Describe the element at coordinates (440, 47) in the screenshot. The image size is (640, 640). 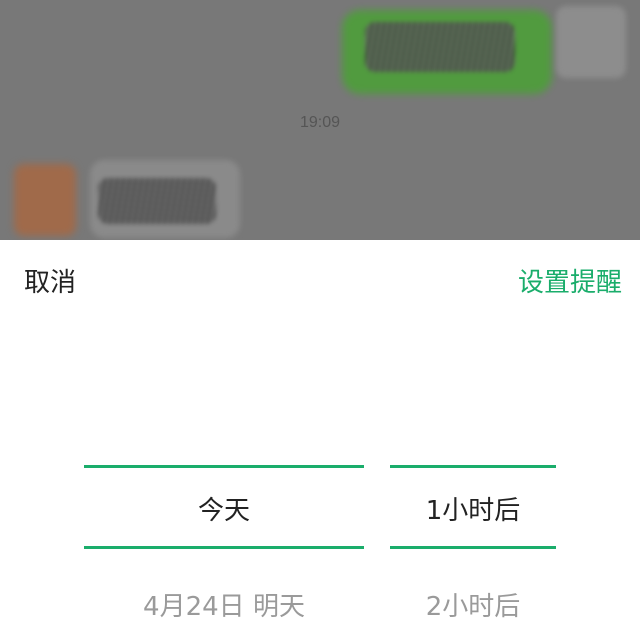
I see `sent-message-redaction` at that location.